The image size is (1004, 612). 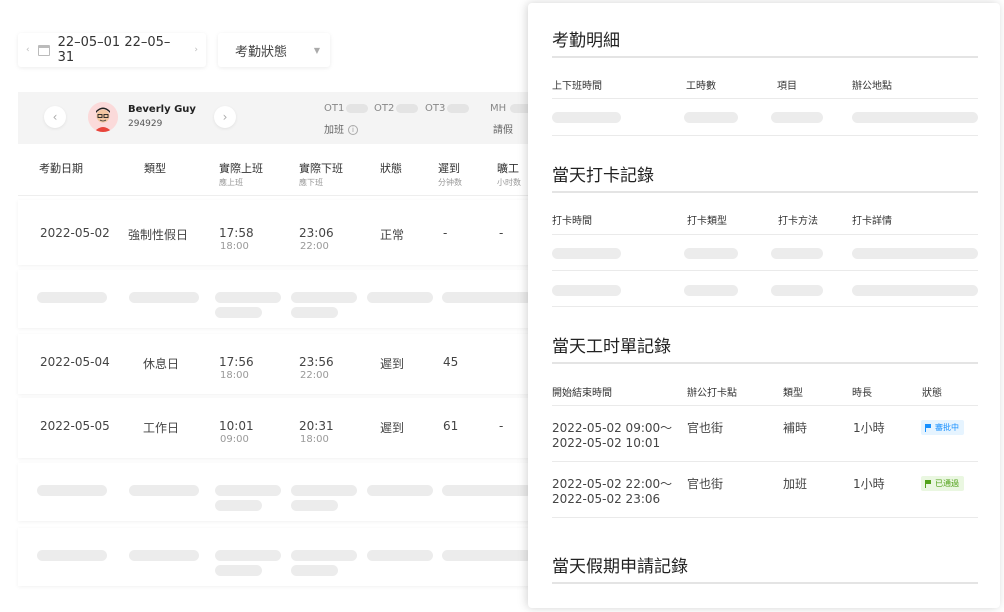 What do you see at coordinates (145, 124) in the screenshot?
I see `employee-id: 294929` at bounding box center [145, 124].